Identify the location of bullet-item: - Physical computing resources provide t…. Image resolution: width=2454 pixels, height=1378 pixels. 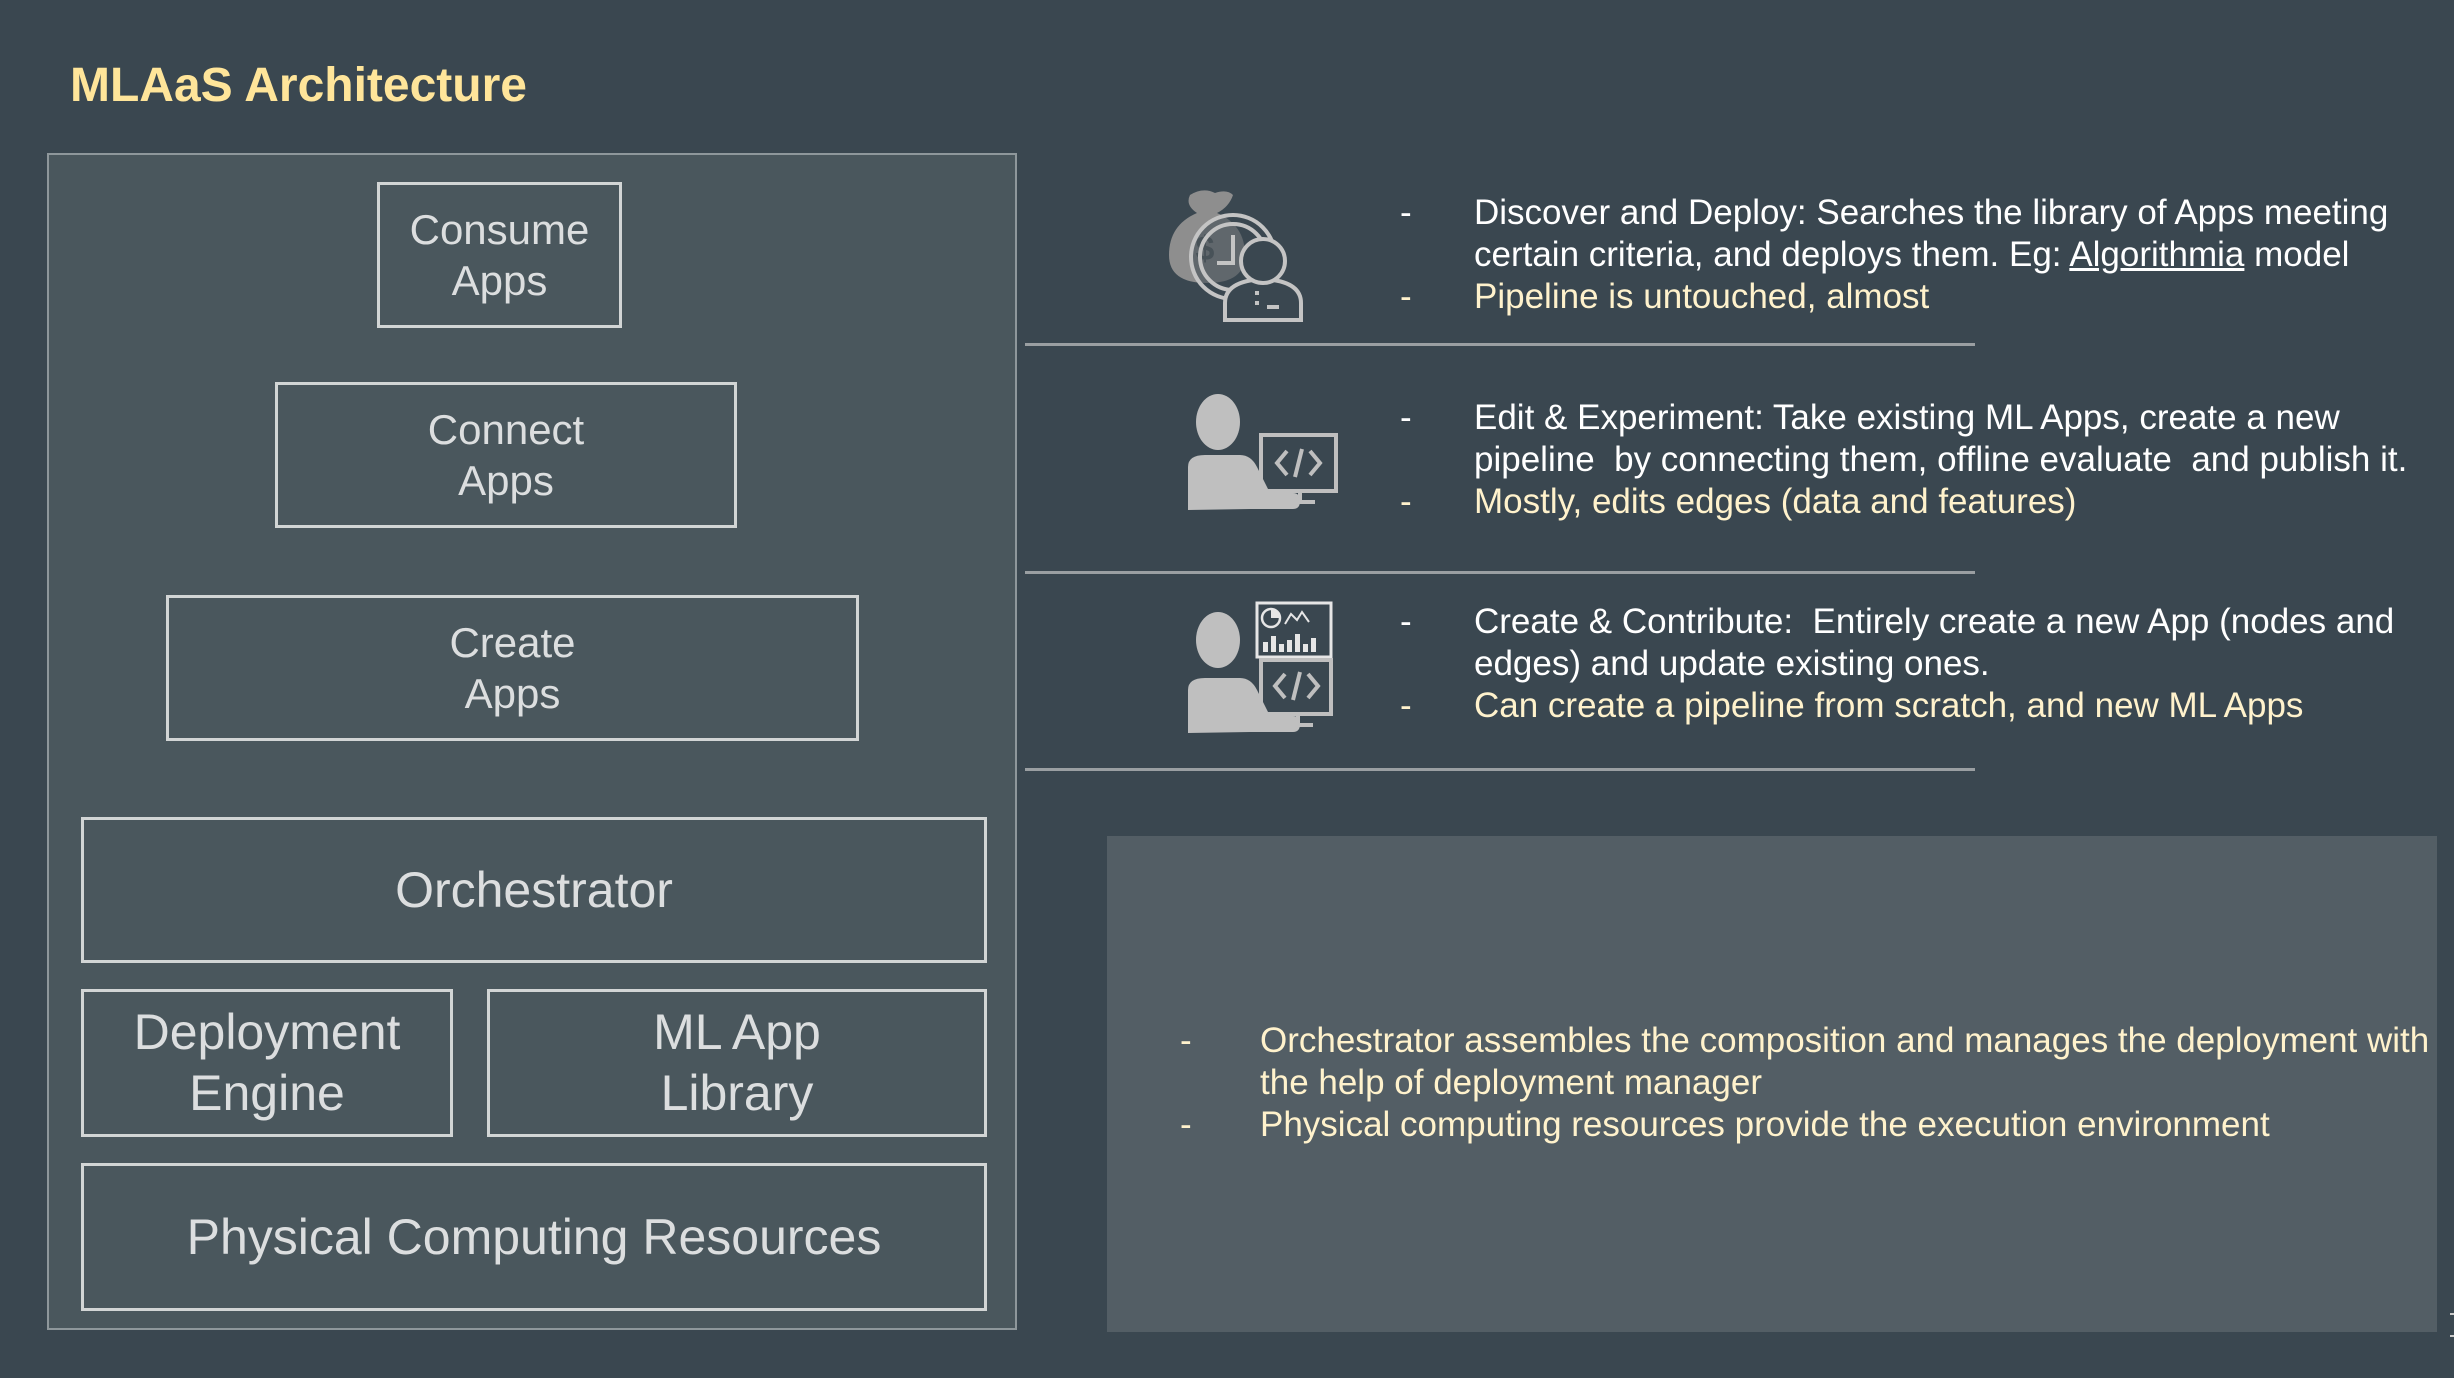
(1805, 1125).